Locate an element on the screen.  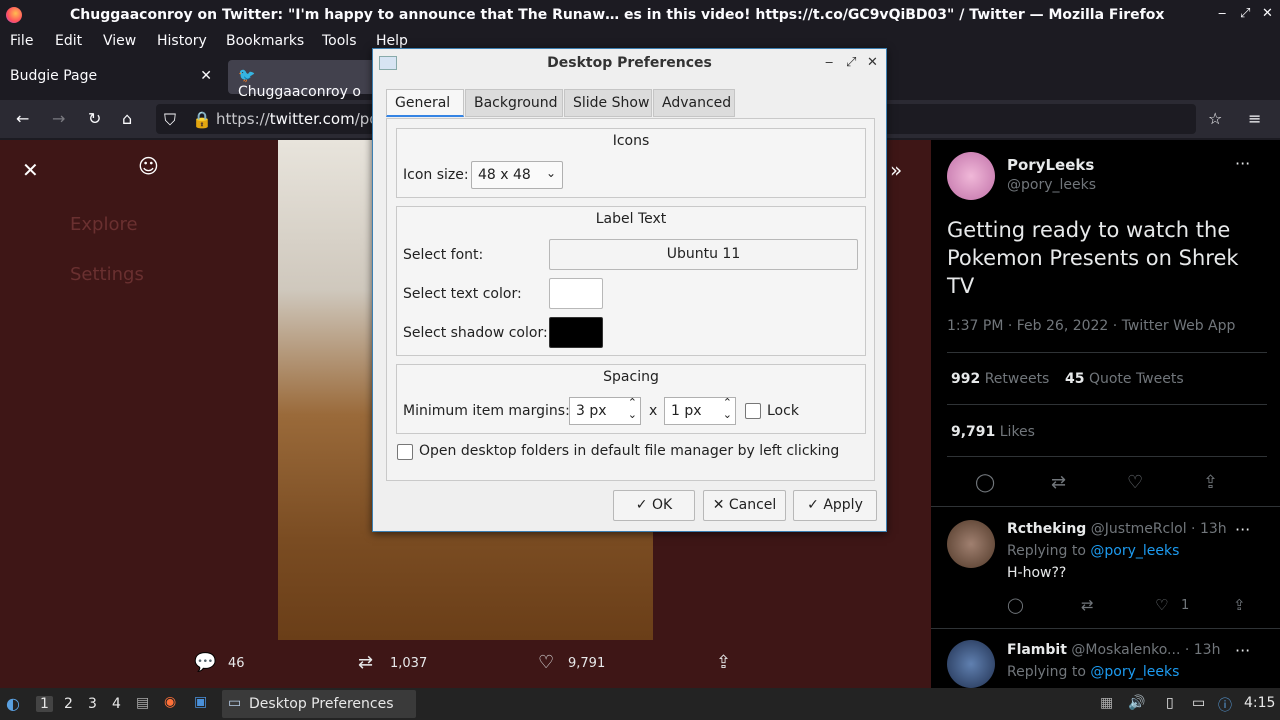
tab-chuggaaconroy: 🐦 Chuggaaconroy o is located at coordinates (303, 80).